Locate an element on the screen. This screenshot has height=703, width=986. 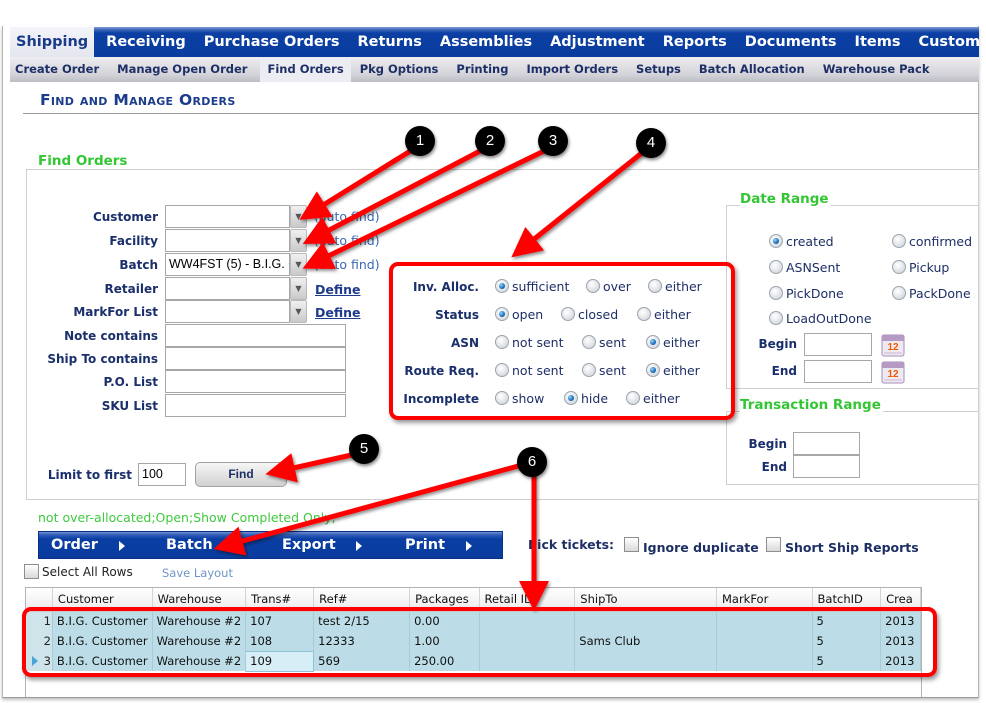
date-range-radio-packdone: PackDone is located at coordinates (931, 293).